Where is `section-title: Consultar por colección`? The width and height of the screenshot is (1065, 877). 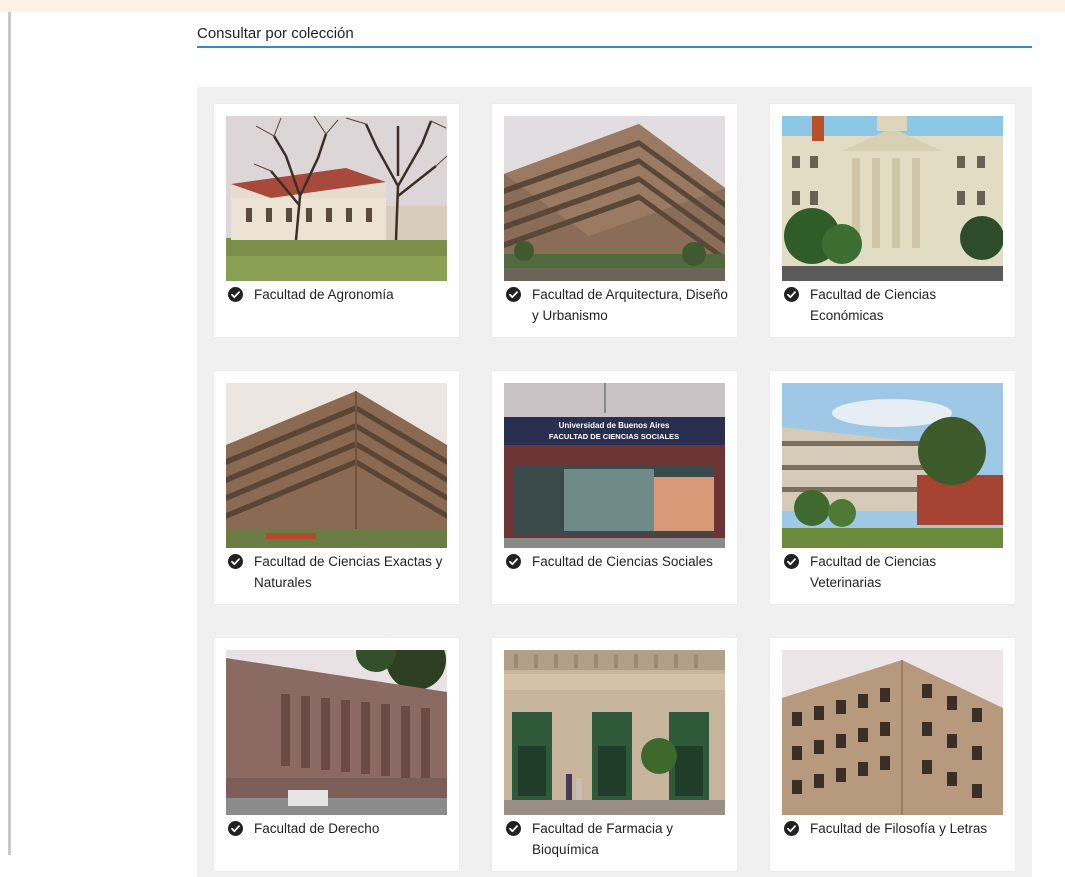 section-title: Consultar por colección is located at coordinates (614, 36).